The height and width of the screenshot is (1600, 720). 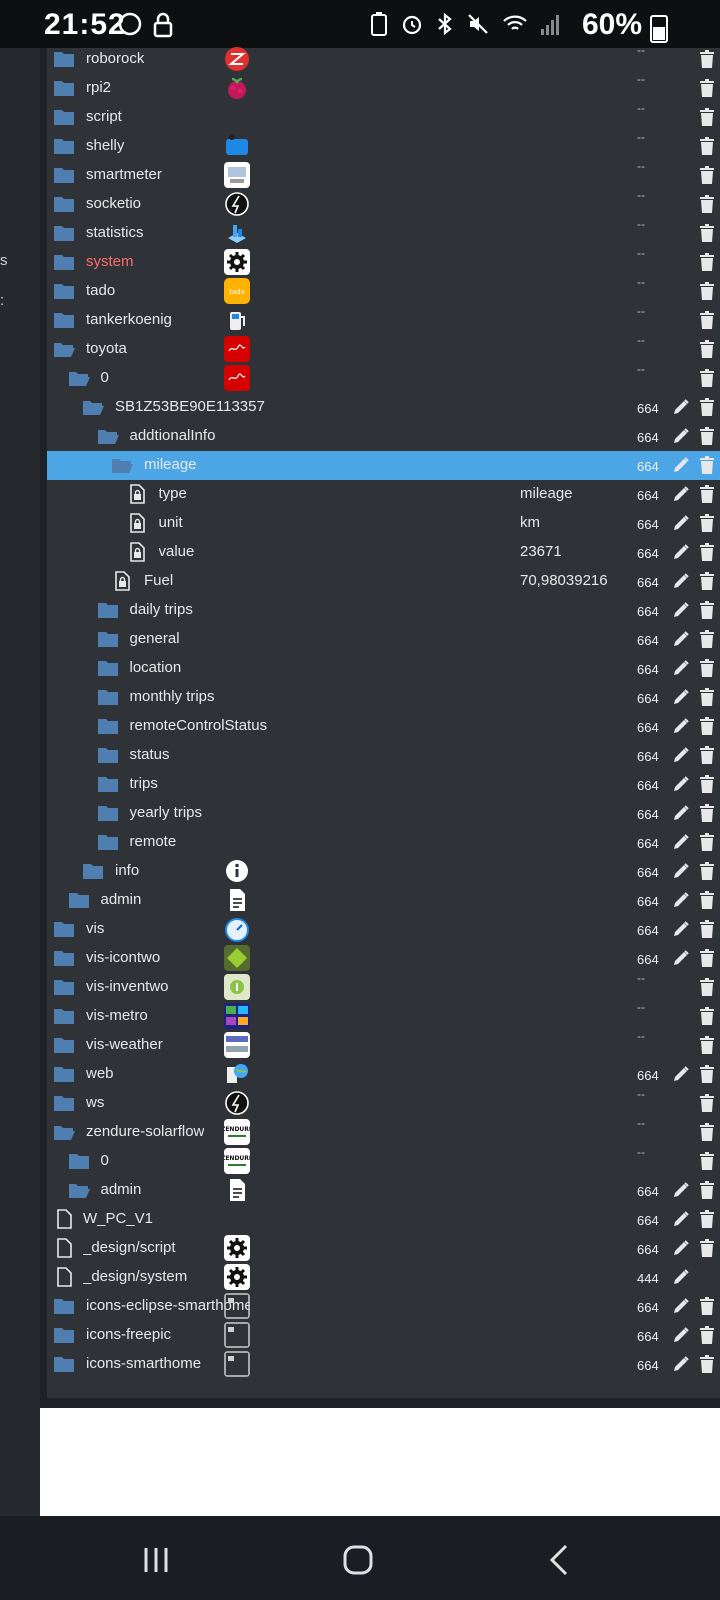 I want to click on tree-row: vis 664, so click(x=383, y=929).